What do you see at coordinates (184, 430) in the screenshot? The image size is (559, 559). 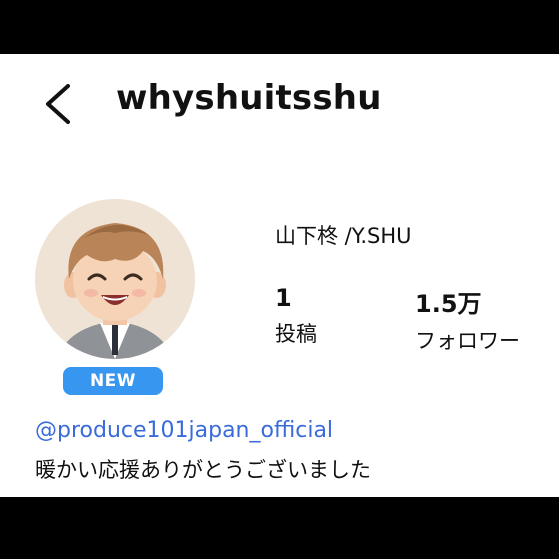 I see `bio-mention-link: @produce101japan_official` at bounding box center [184, 430].